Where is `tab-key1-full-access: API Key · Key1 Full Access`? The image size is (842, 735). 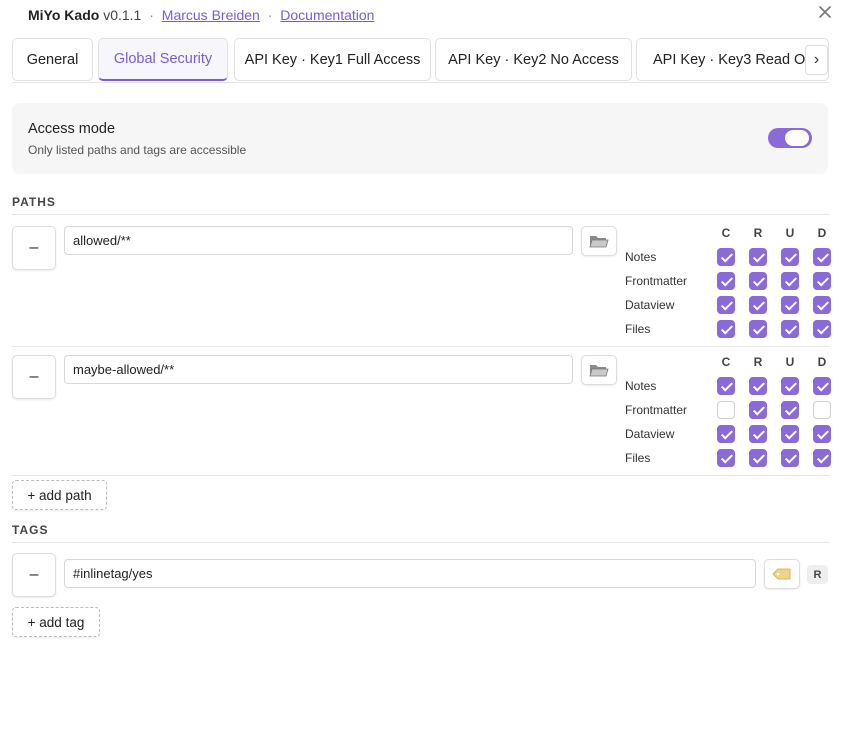 tab-key1-full-access: API Key · Key1 Full Access is located at coordinates (332, 59).